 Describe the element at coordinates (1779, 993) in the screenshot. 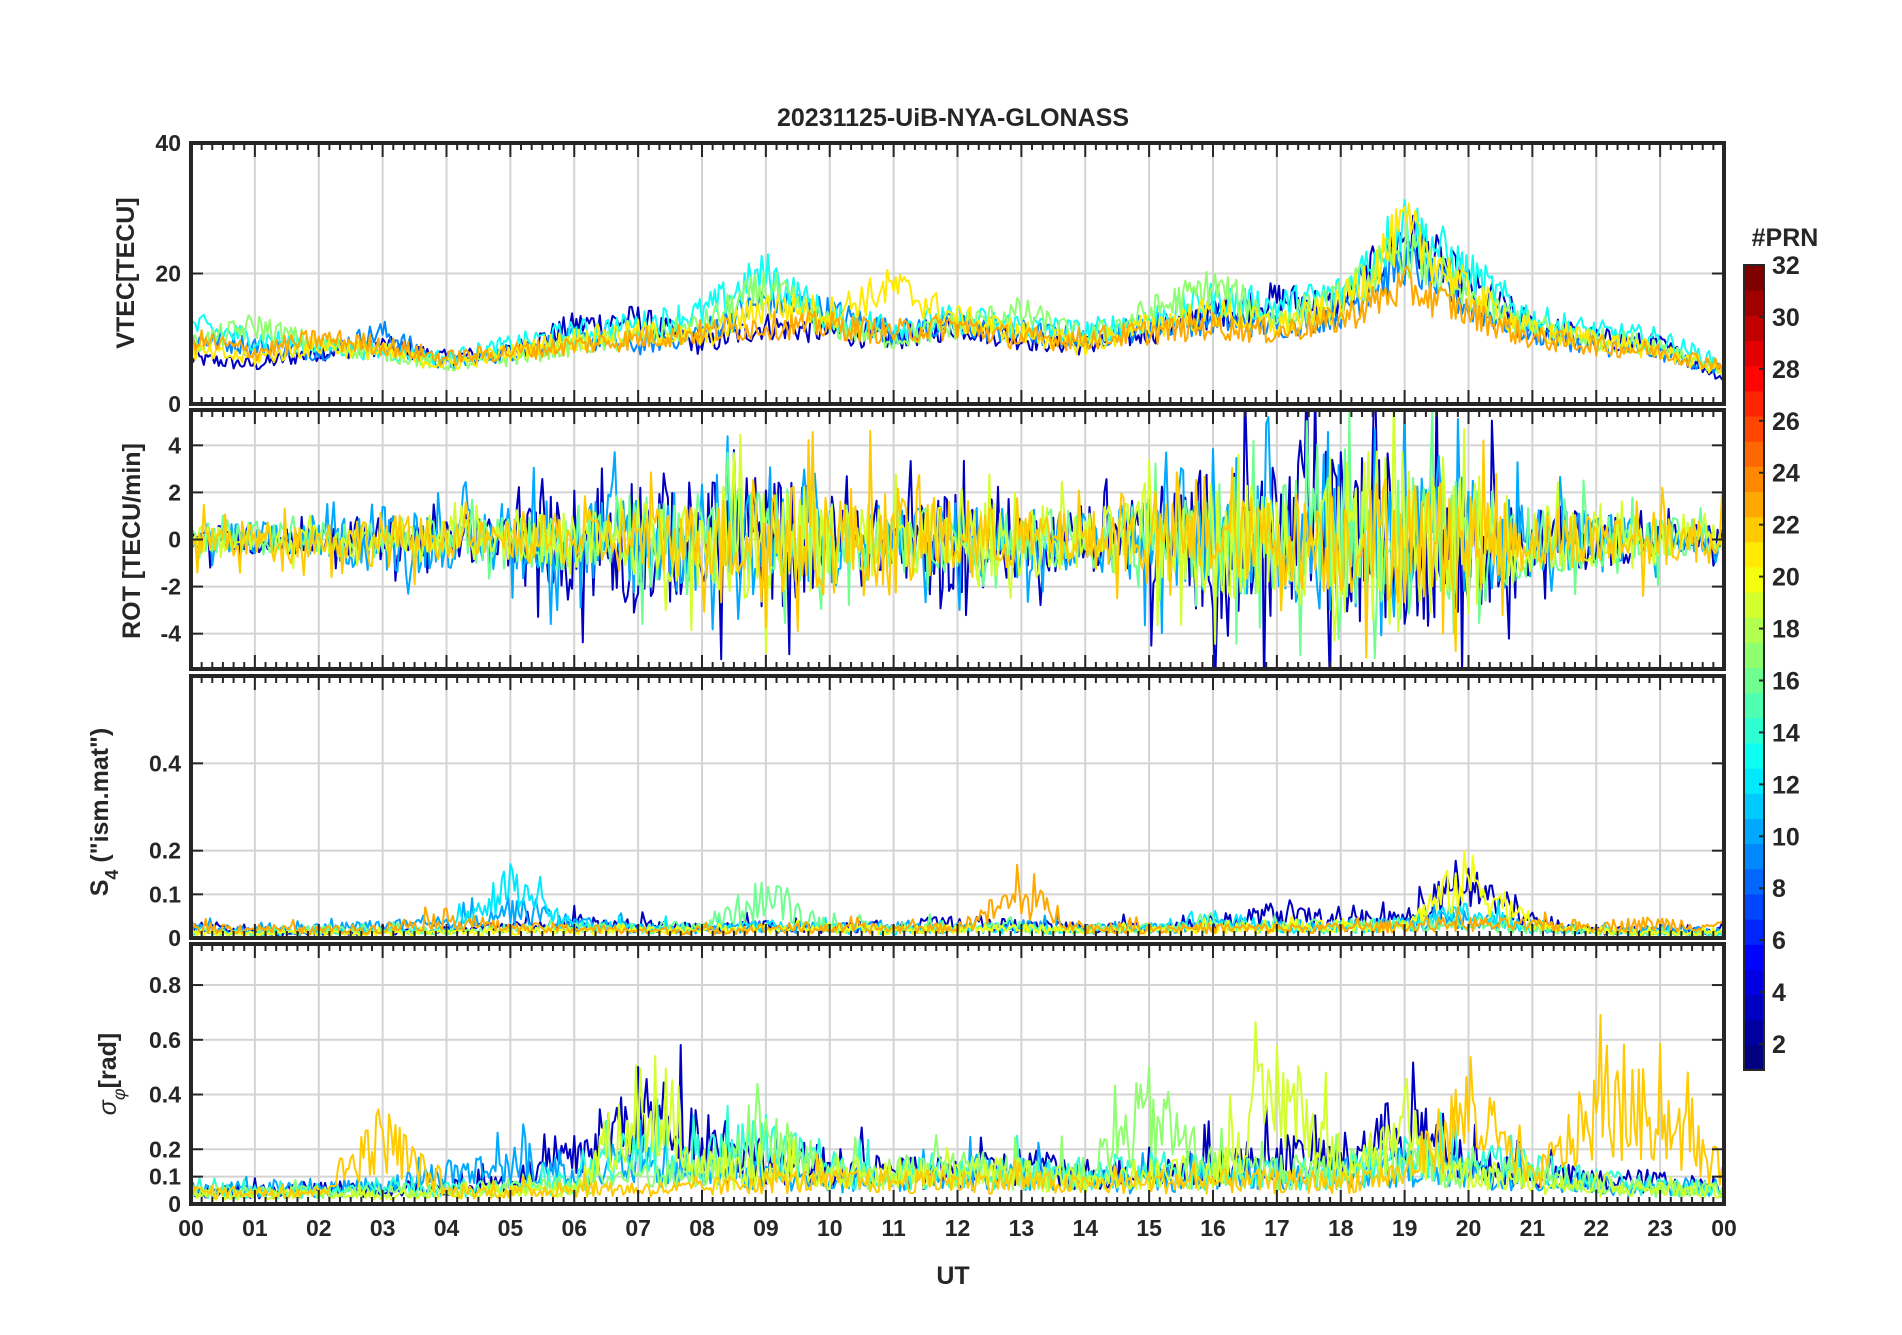

I see `colorbar-tick-label: 4` at that location.